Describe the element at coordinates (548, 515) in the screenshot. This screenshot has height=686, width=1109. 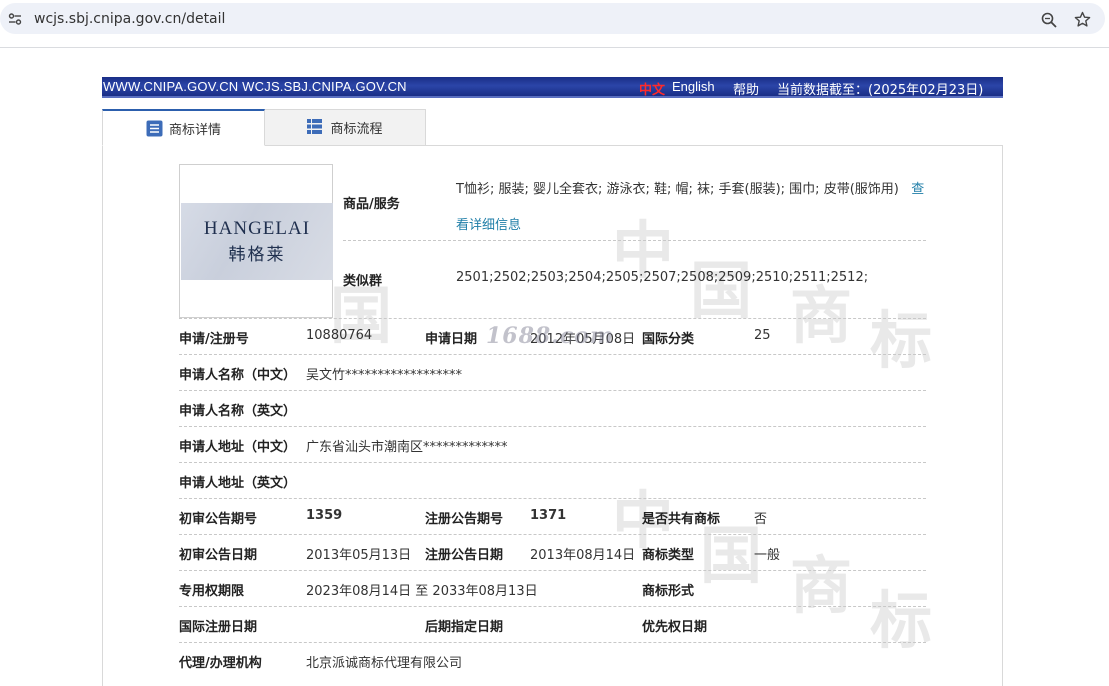
I see `reg-pub-no-value: 1371` at that location.